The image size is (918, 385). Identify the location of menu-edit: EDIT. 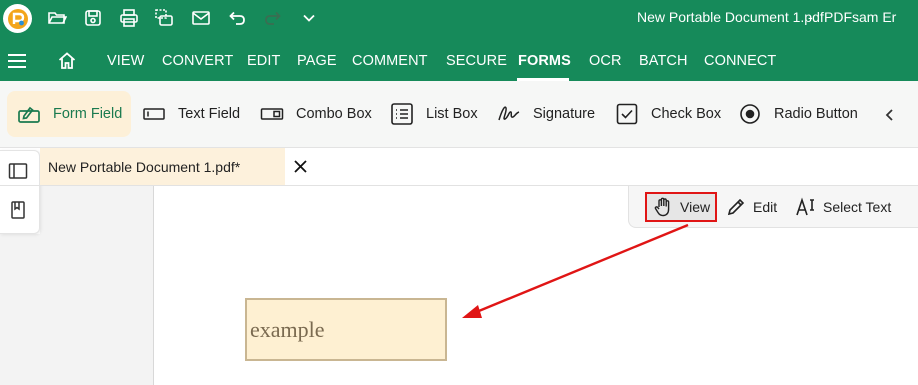
(263, 61).